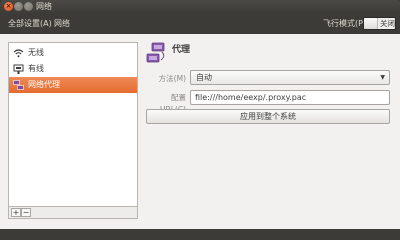 The width and height of the screenshot is (400, 240). Describe the element at coordinates (73, 85) in the screenshot. I see `sidebar-item-network-proxy: 网络代理` at that location.